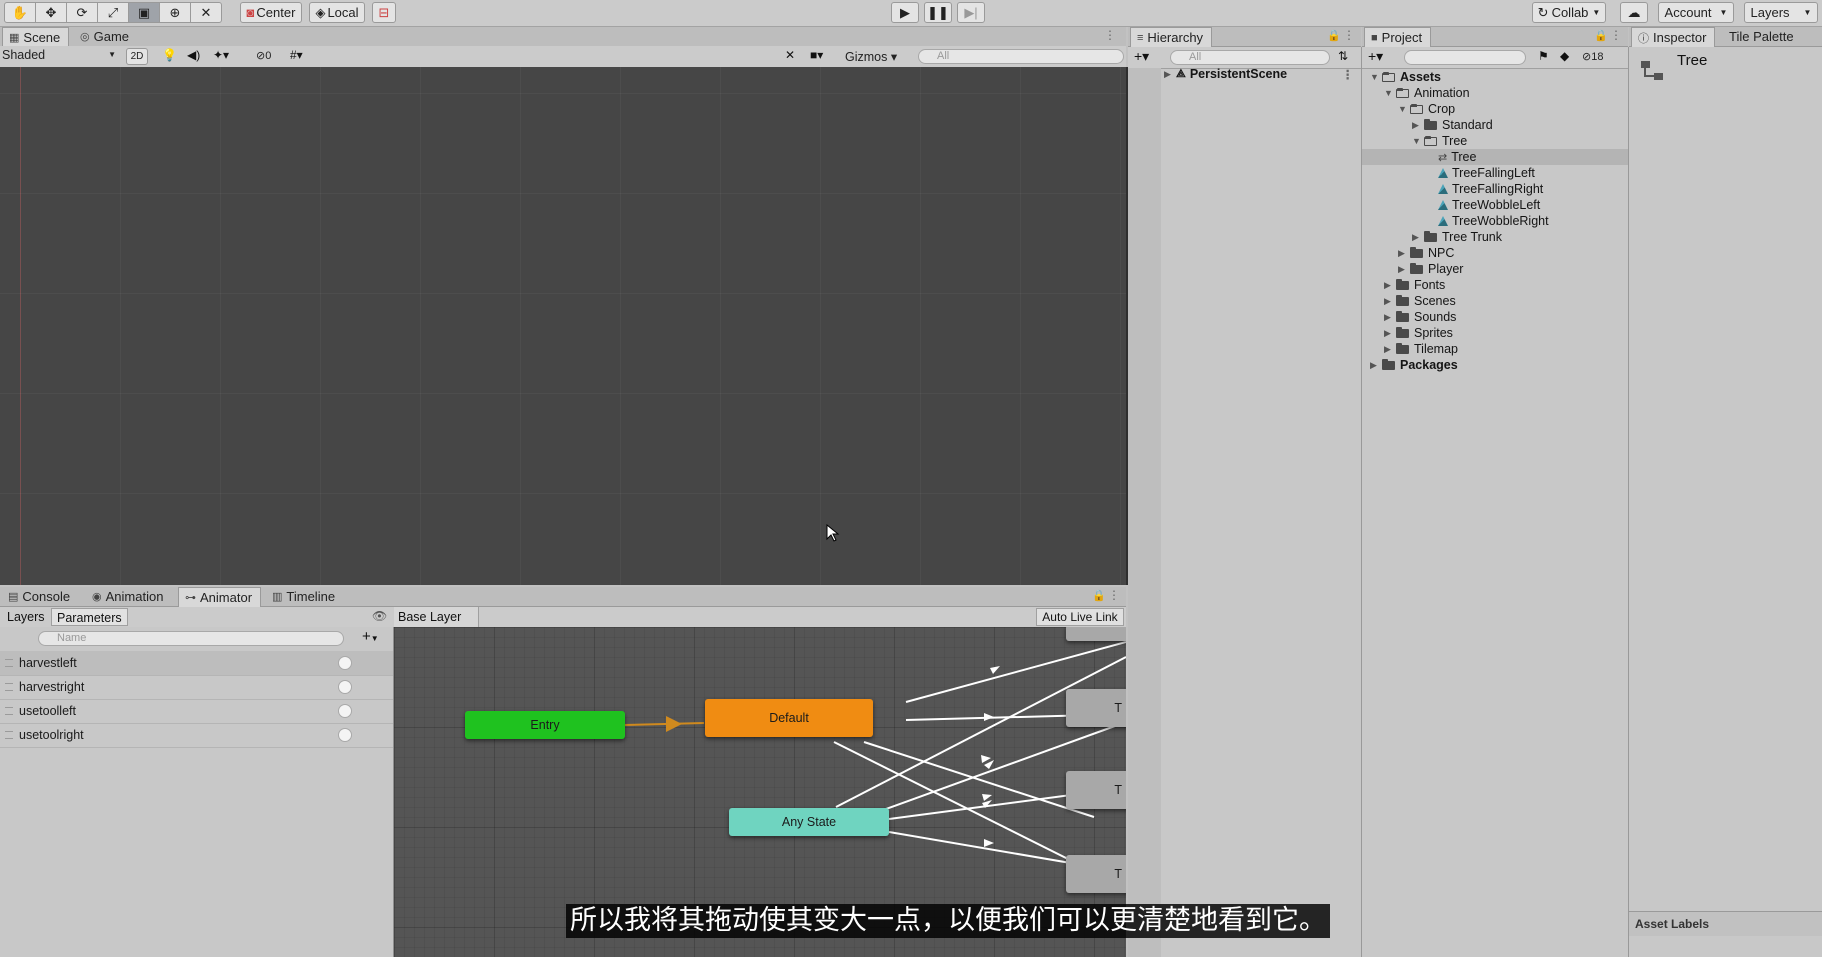 The height and width of the screenshot is (957, 1822). What do you see at coordinates (196, 735) in the screenshot?
I see `parameter-row: usetoolright` at bounding box center [196, 735].